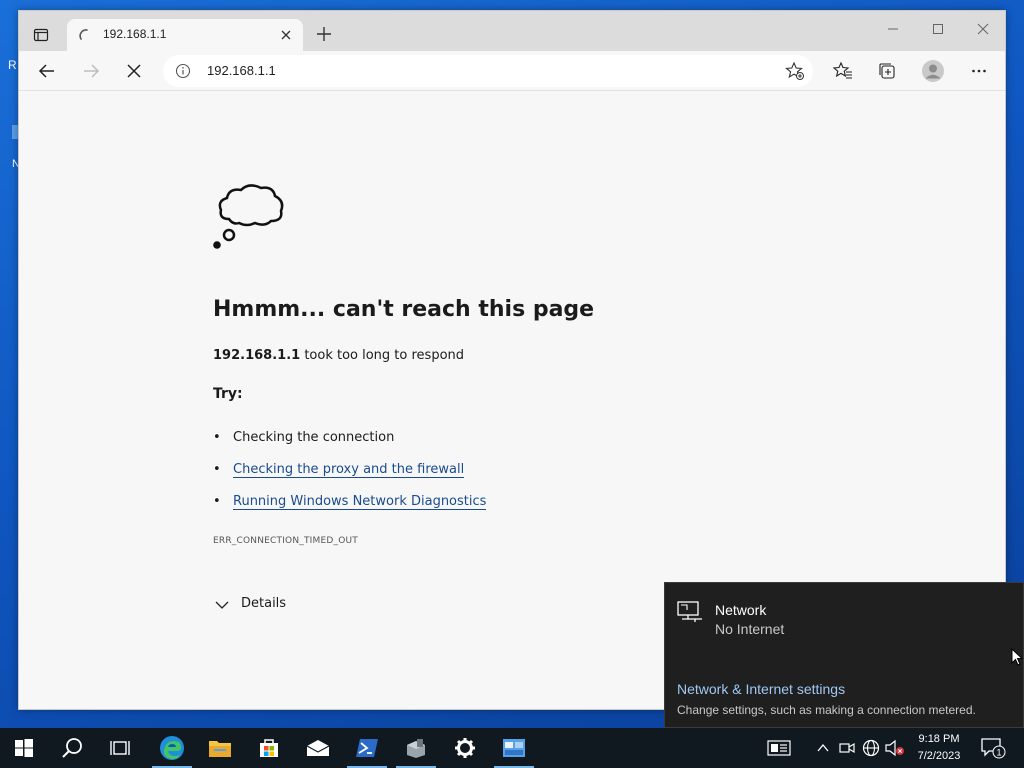 This screenshot has height=768, width=1024. I want to click on network-status: No Internet, so click(750, 629).